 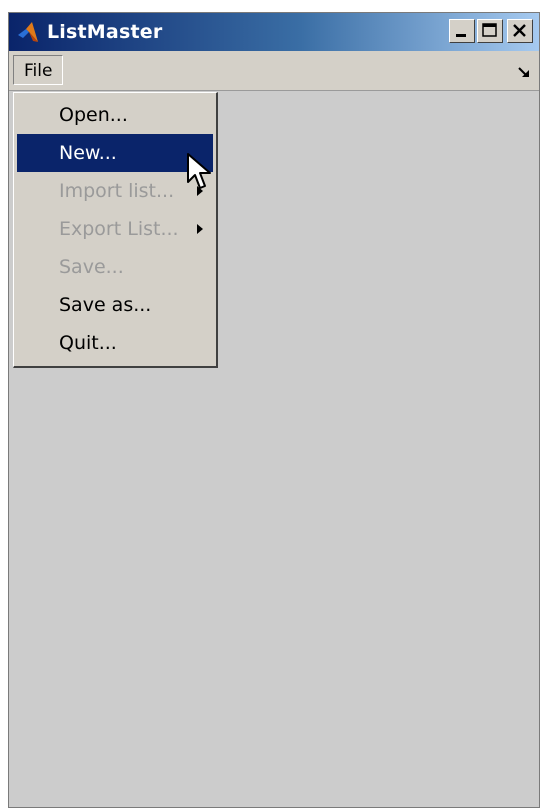 I want to click on close-button, so click(x=520, y=31).